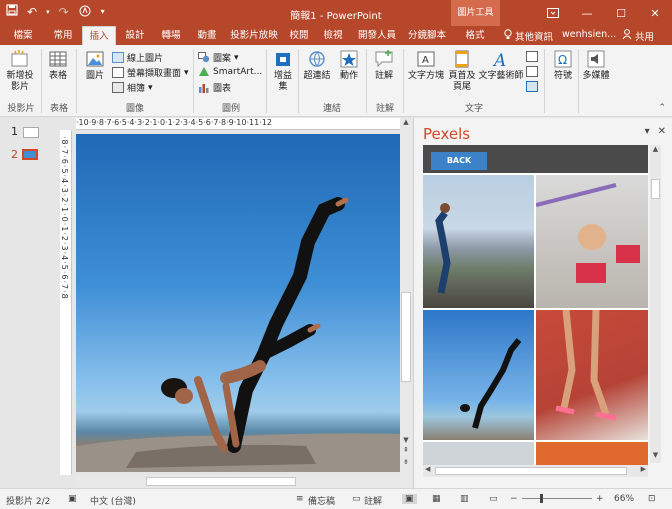  I want to click on hyperlink-button: 超連結, so click(317, 65).